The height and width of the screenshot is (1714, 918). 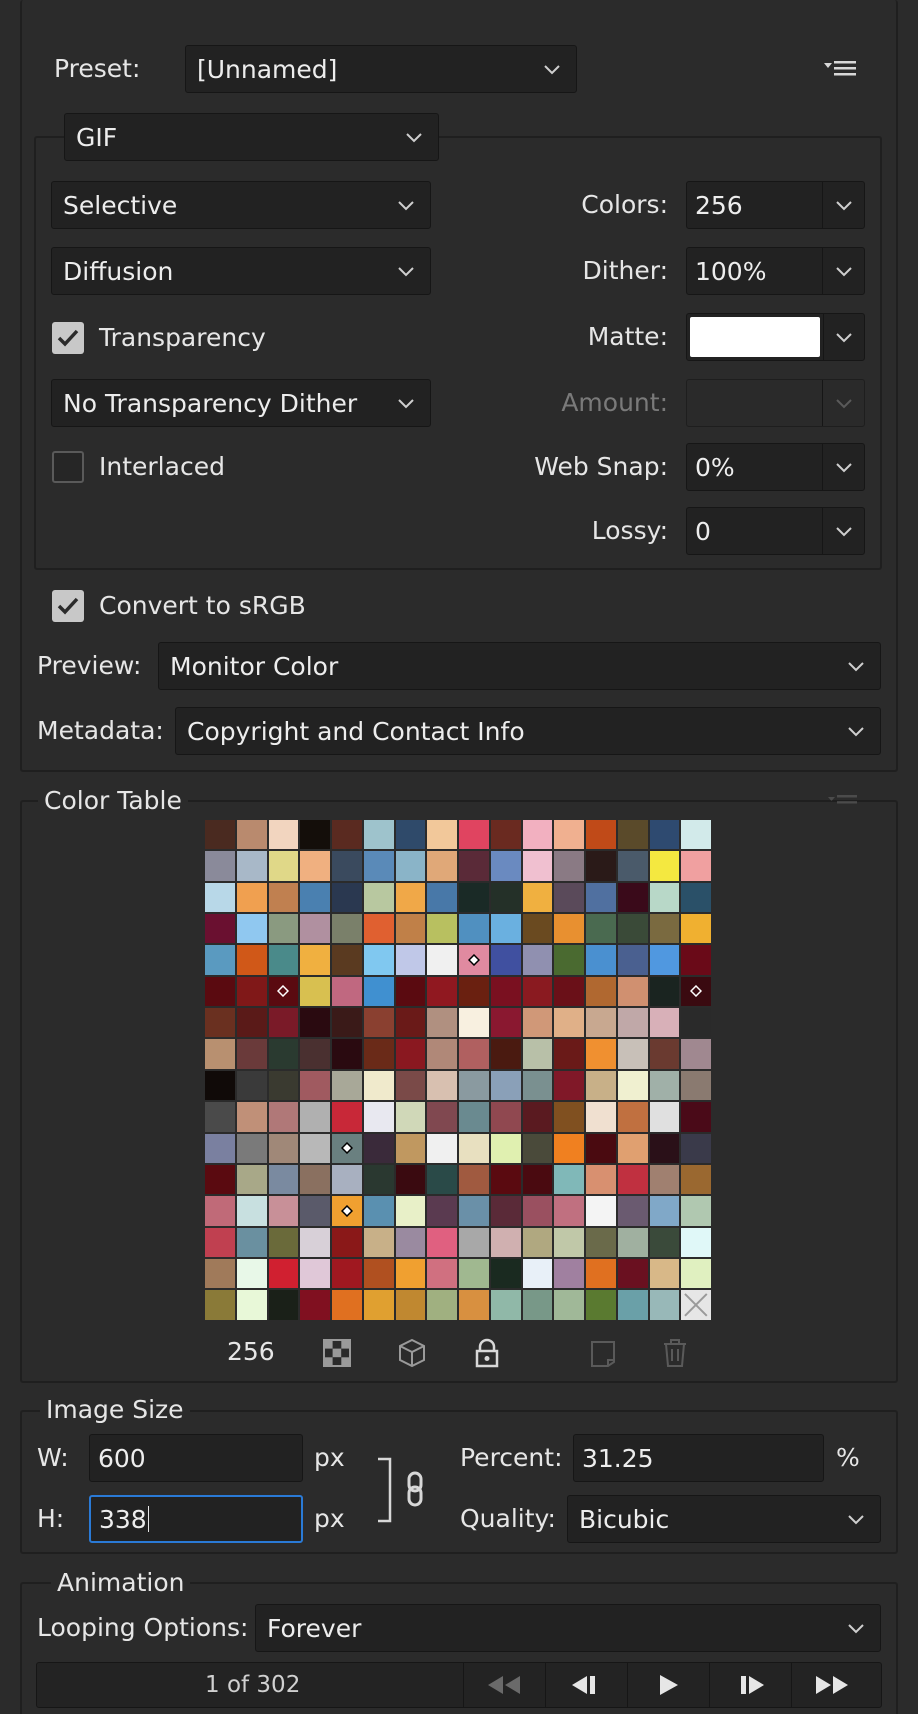 What do you see at coordinates (844, 69) in the screenshot?
I see `panel-menu-icon` at bounding box center [844, 69].